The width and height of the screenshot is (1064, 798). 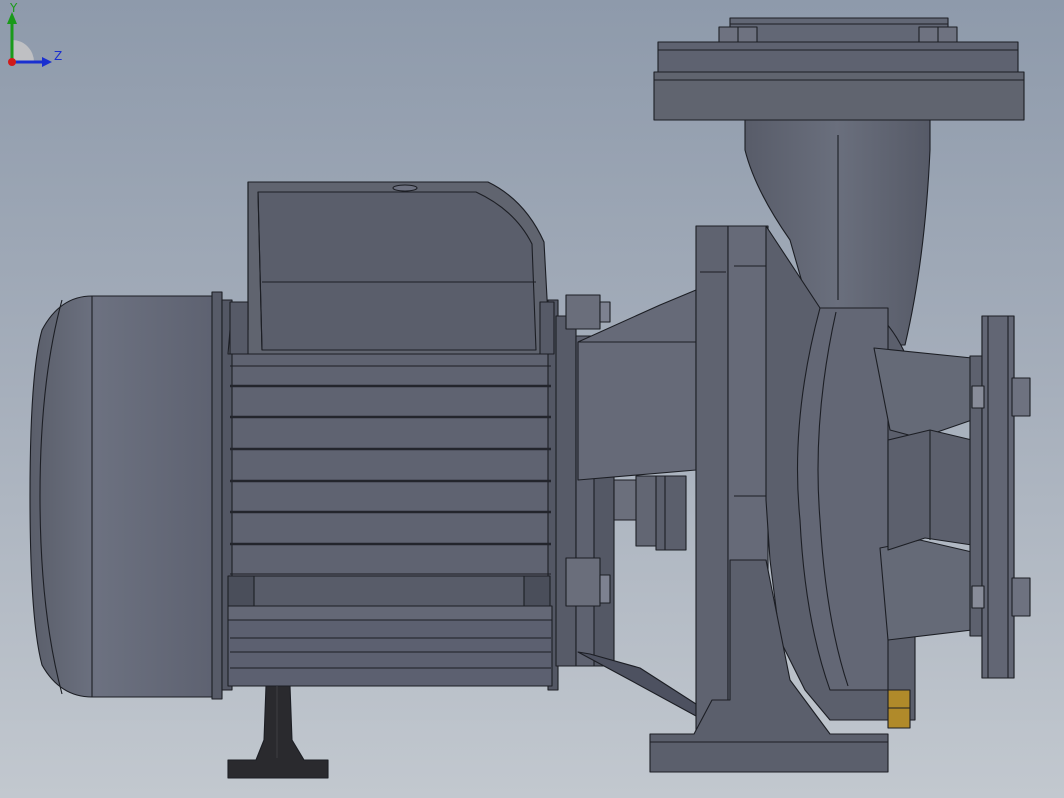 I want to click on y-axis-label: Y, so click(x=13, y=8).